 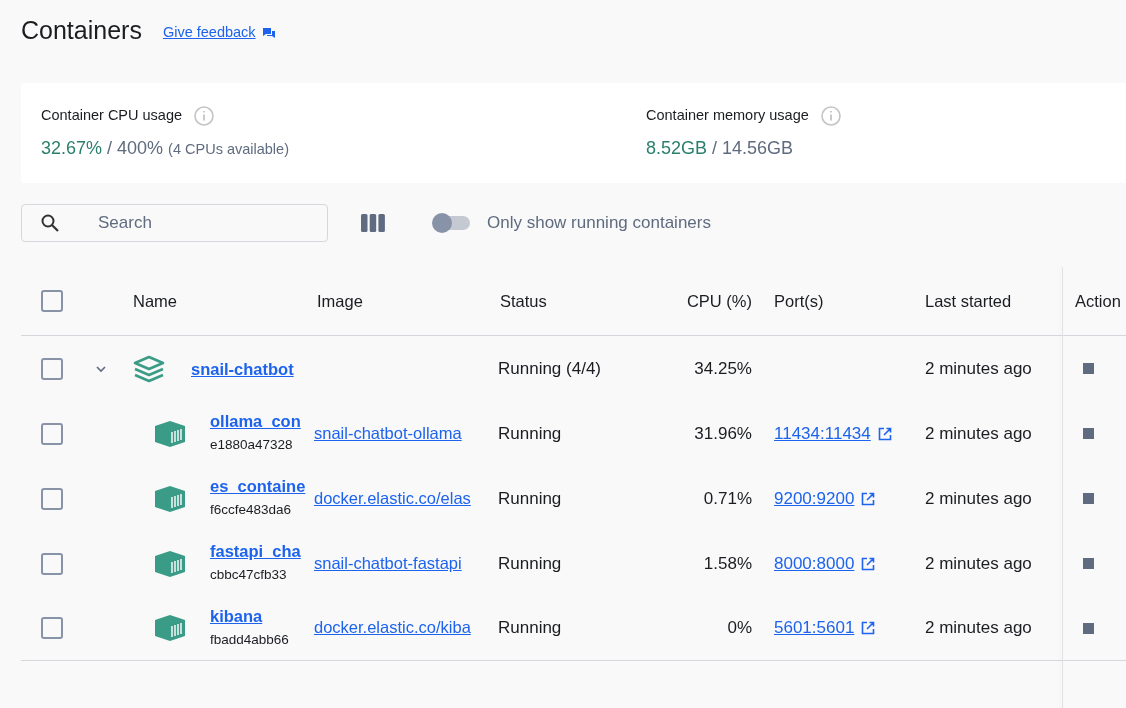 What do you see at coordinates (72, 148) in the screenshot?
I see `stat-used: 32.67%` at bounding box center [72, 148].